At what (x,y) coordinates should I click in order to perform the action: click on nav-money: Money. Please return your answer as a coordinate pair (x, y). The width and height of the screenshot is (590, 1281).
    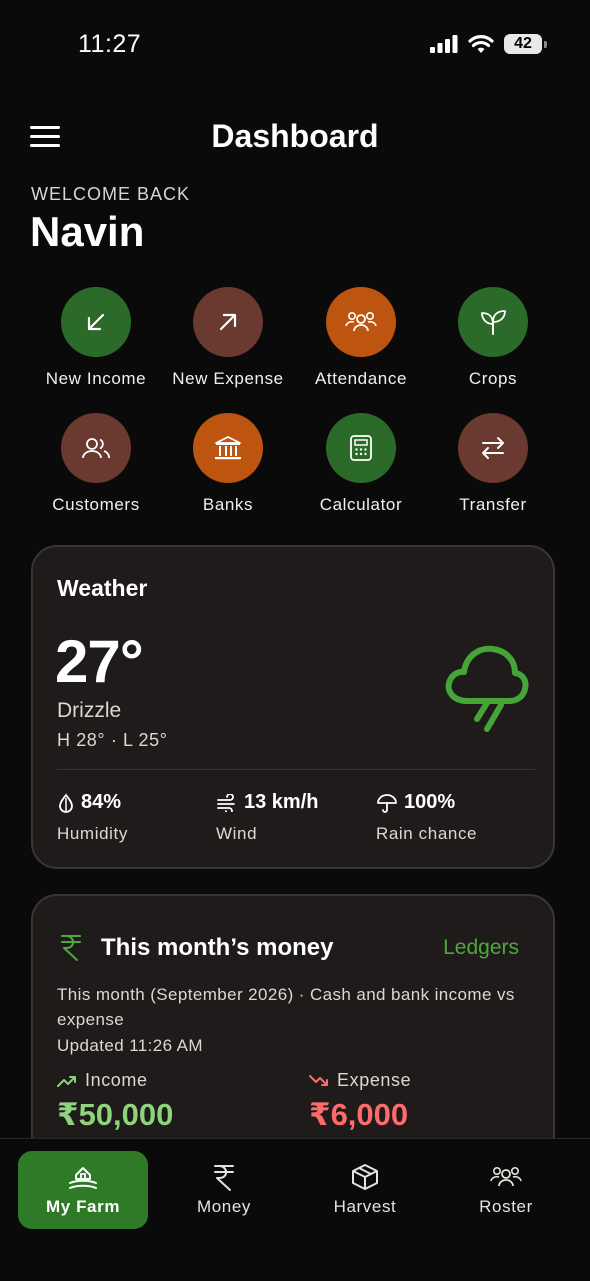
    Looking at the image, I should click on (224, 1190).